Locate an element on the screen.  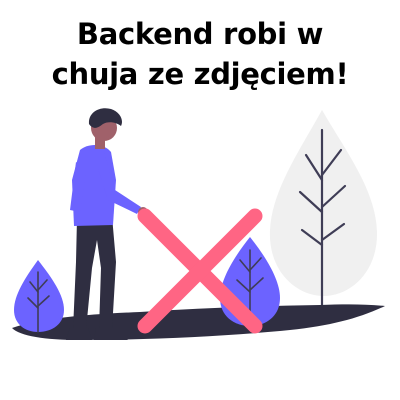
gray-tree is located at coordinates (323, 210).